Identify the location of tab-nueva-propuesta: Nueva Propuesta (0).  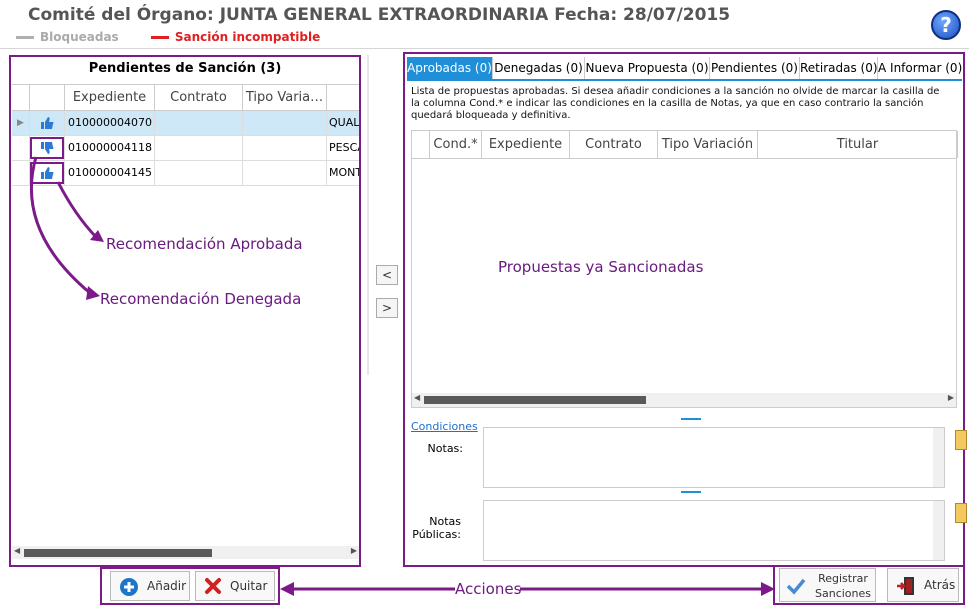
(647, 68).